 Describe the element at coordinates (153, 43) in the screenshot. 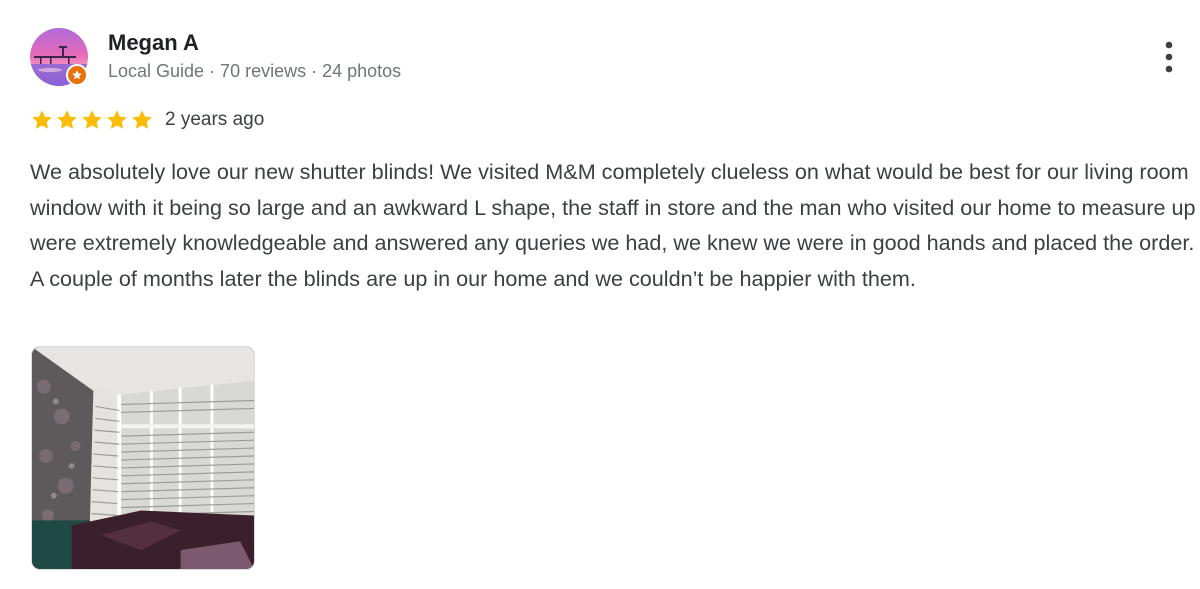

I see `reviewer-name: Megan A` at that location.